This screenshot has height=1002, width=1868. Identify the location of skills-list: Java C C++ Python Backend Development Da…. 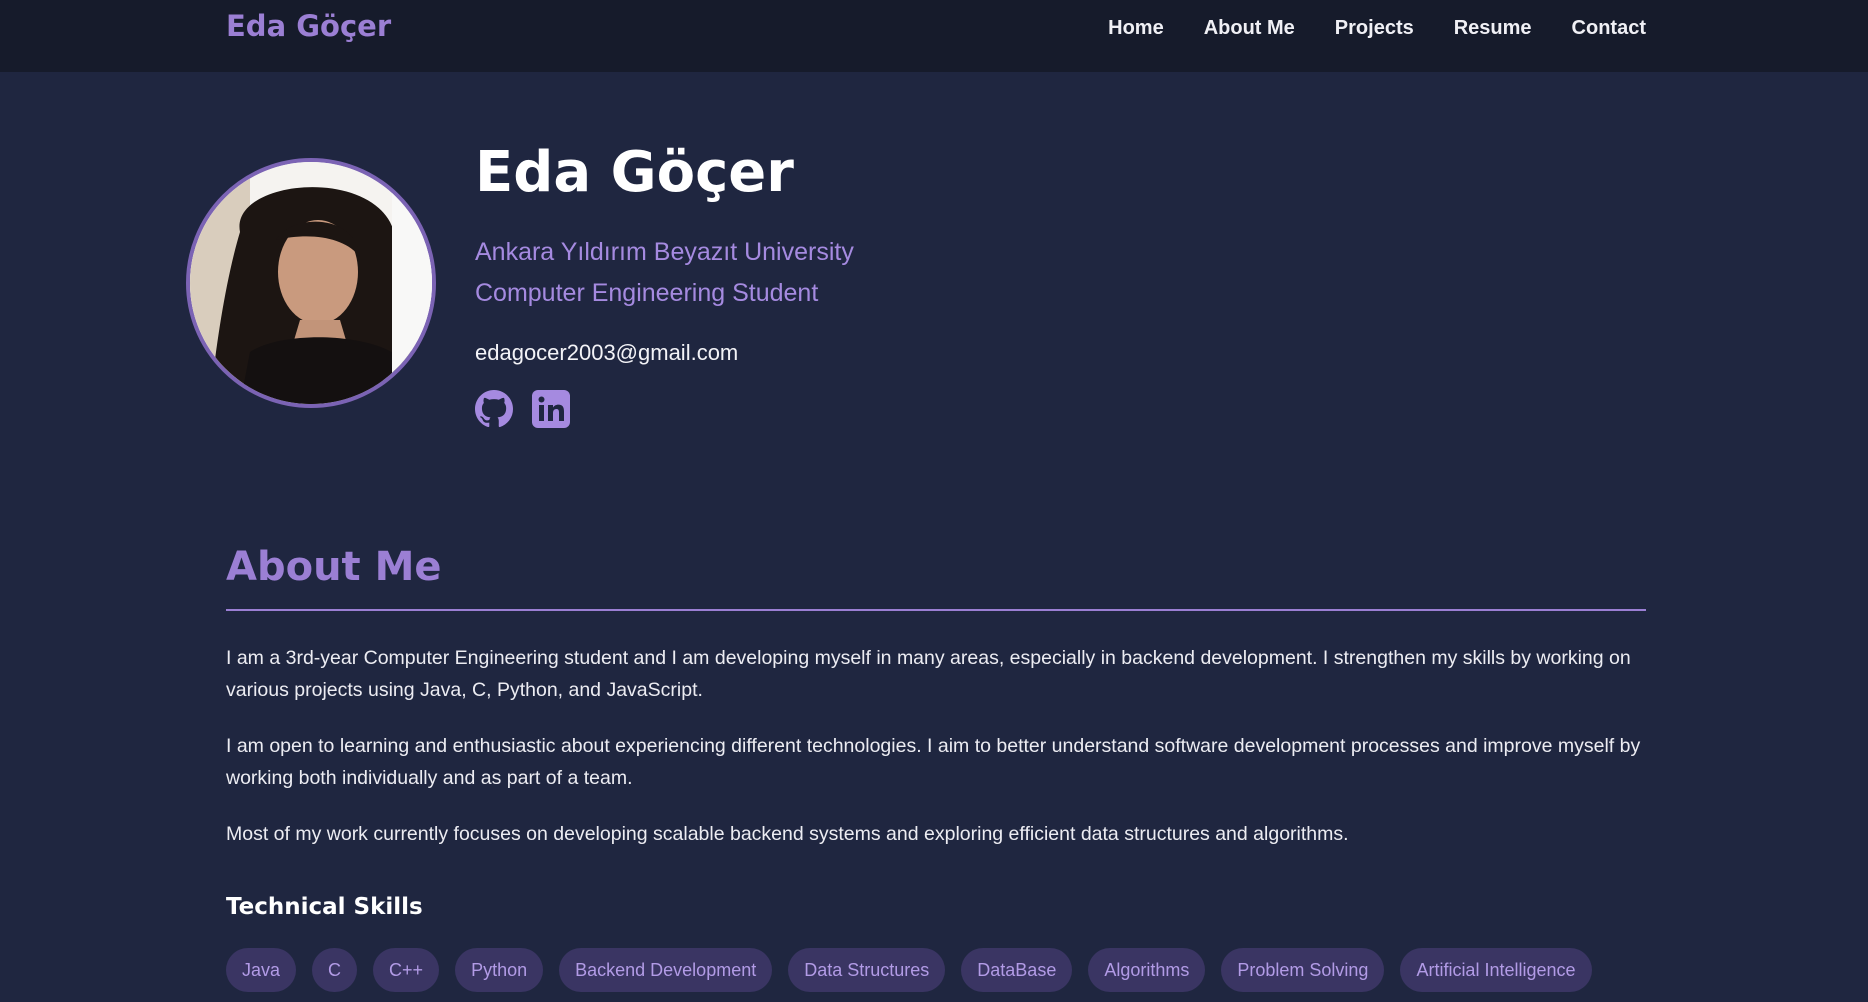
(909, 970).